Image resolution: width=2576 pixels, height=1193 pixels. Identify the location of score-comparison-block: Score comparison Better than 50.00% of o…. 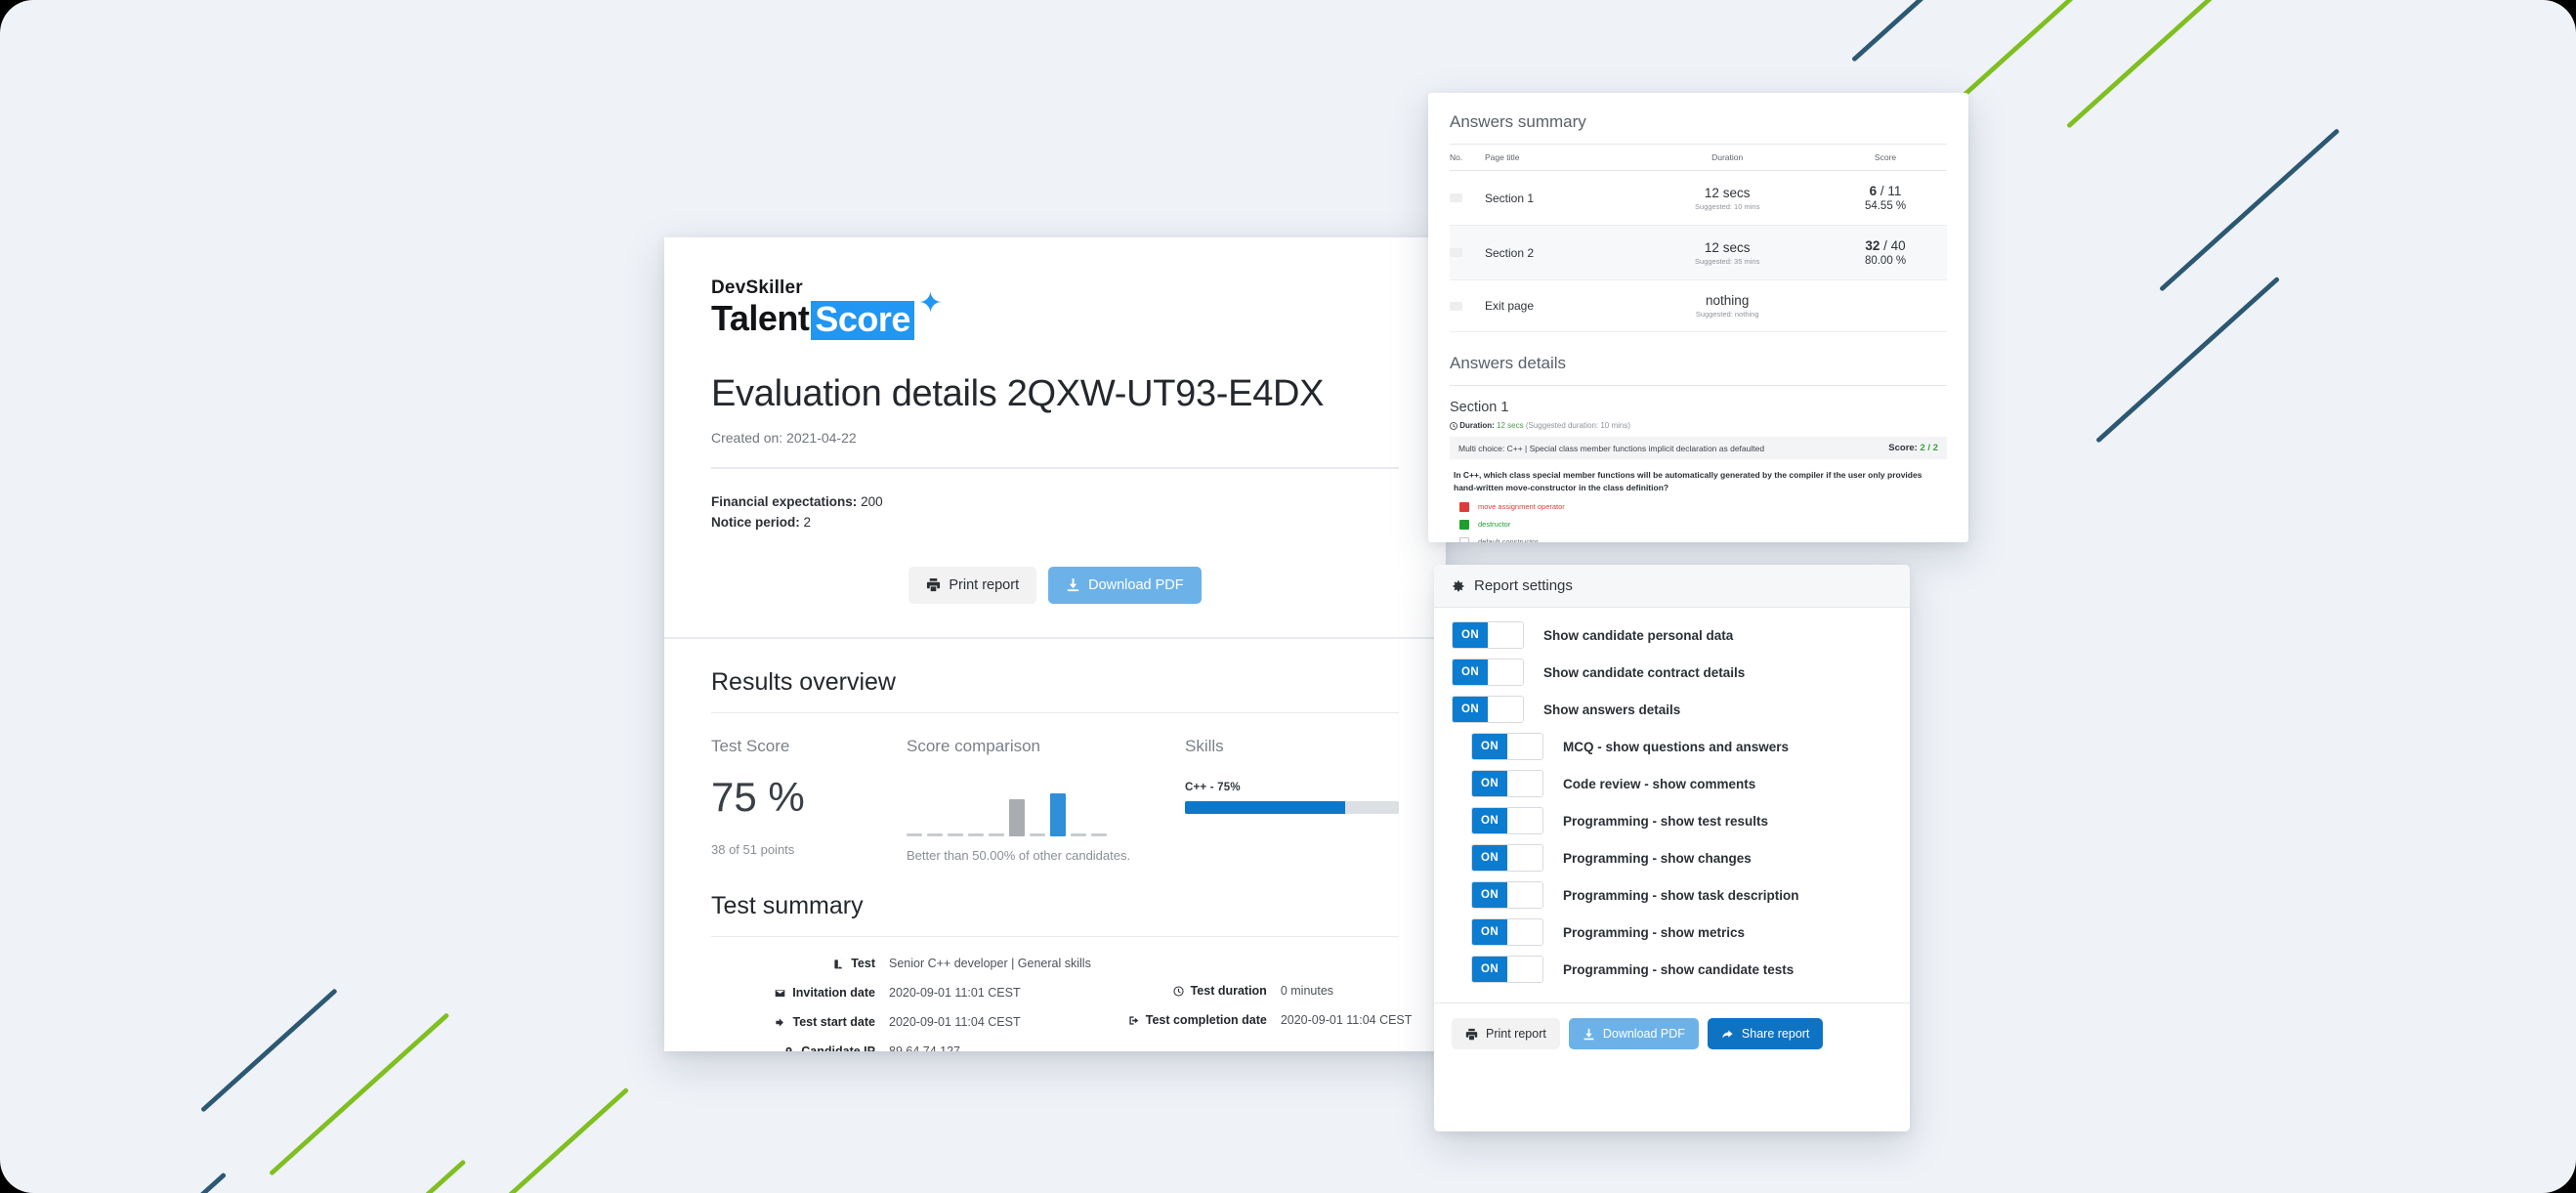
(1046, 800).